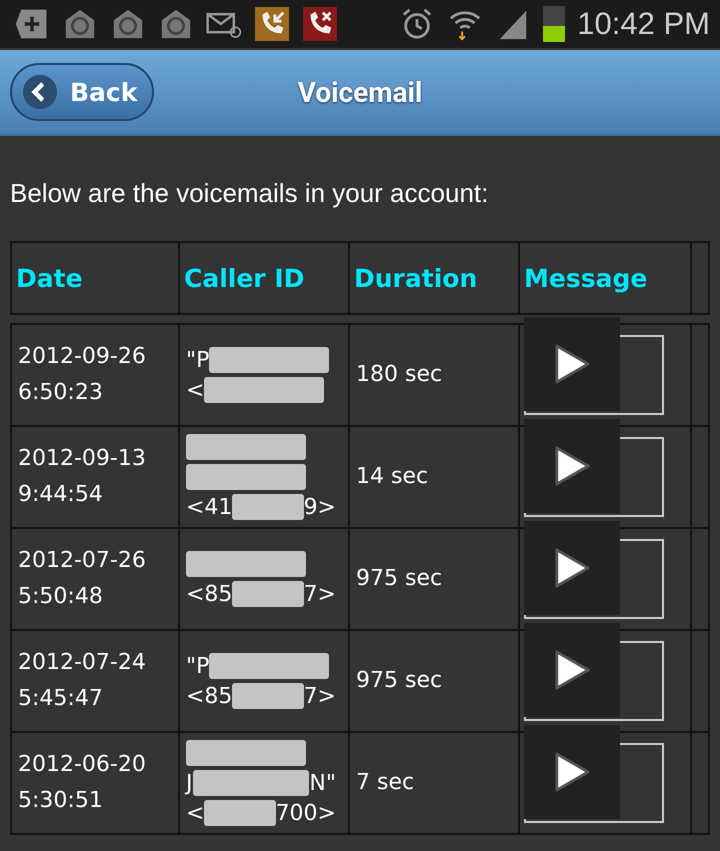  Describe the element at coordinates (320, 24) in the screenshot. I see `rejected-call-icon` at that location.